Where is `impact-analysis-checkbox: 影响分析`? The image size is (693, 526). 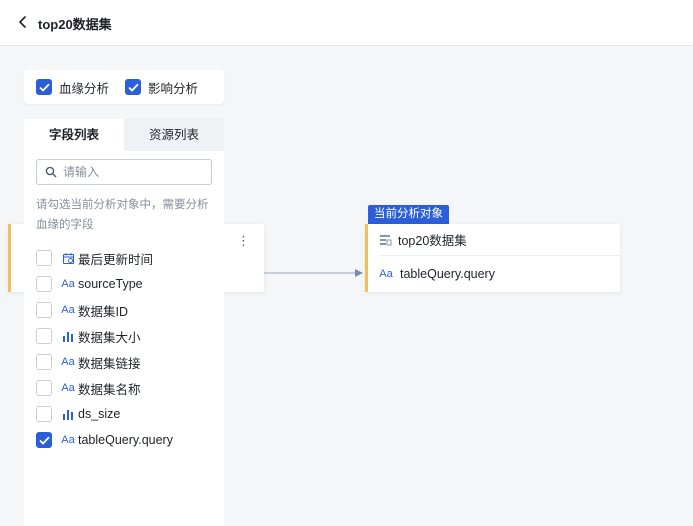 impact-analysis-checkbox: 影响分析 is located at coordinates (161, 87).